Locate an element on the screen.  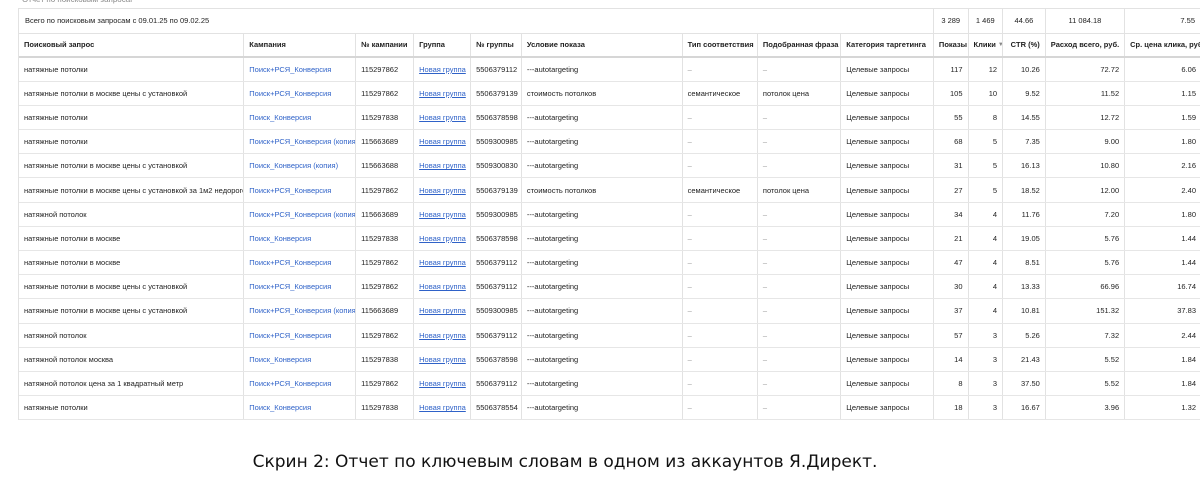
cell-impressions: 8 is located at coordinates (950, 384).